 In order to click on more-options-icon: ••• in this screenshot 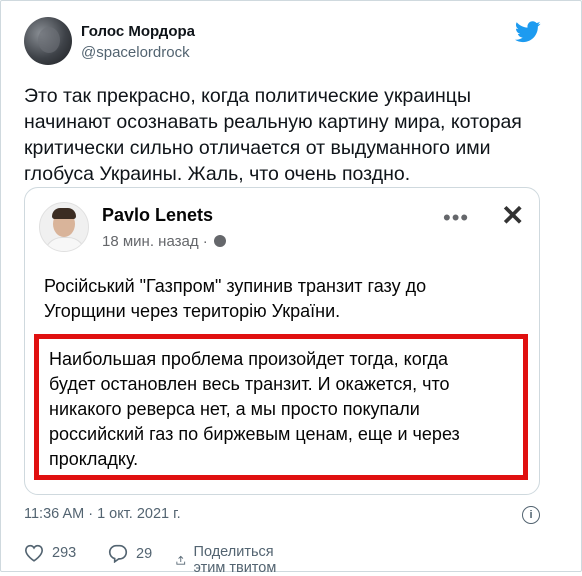, I will do `click(456, 217)`.